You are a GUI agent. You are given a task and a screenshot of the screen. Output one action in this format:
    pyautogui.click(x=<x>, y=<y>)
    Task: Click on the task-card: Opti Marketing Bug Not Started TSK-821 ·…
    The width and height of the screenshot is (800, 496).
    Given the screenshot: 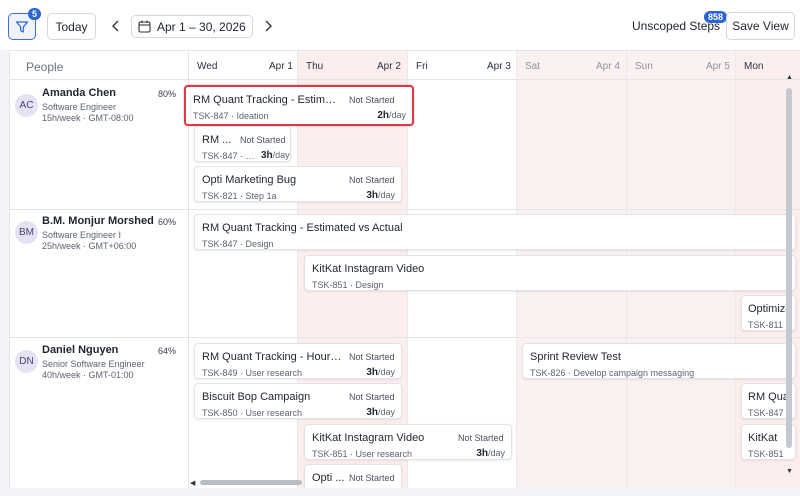 What is the action you would take?
    pyautogui.click(x=298, y=184)
    